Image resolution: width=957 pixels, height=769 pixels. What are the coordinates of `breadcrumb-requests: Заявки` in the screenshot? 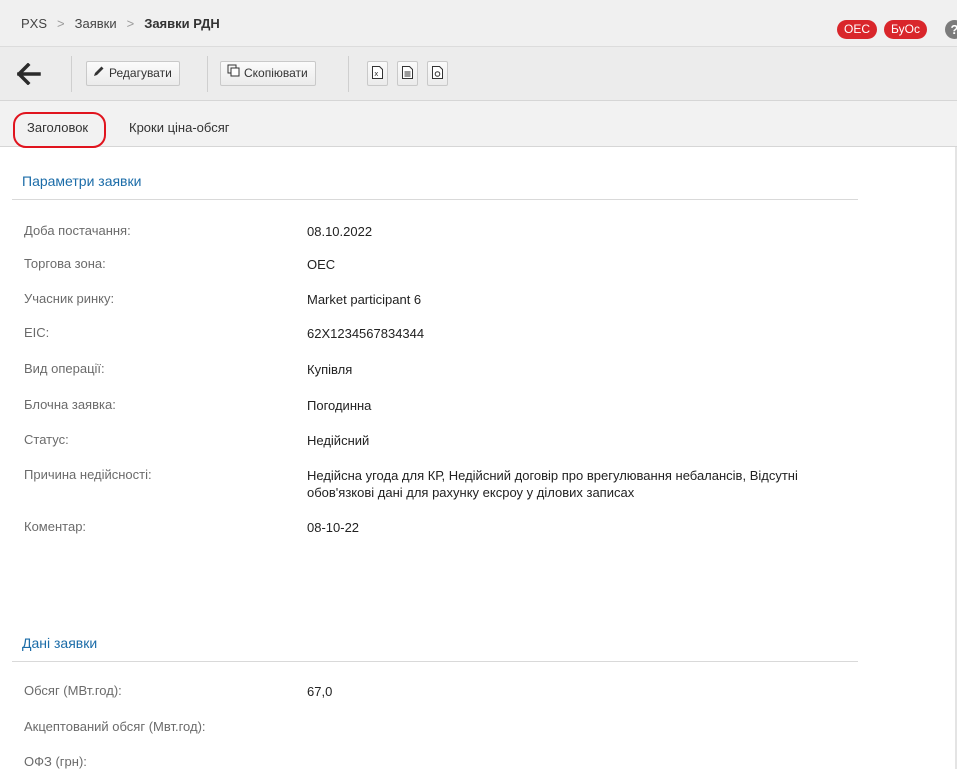 It's located at (96, 23).